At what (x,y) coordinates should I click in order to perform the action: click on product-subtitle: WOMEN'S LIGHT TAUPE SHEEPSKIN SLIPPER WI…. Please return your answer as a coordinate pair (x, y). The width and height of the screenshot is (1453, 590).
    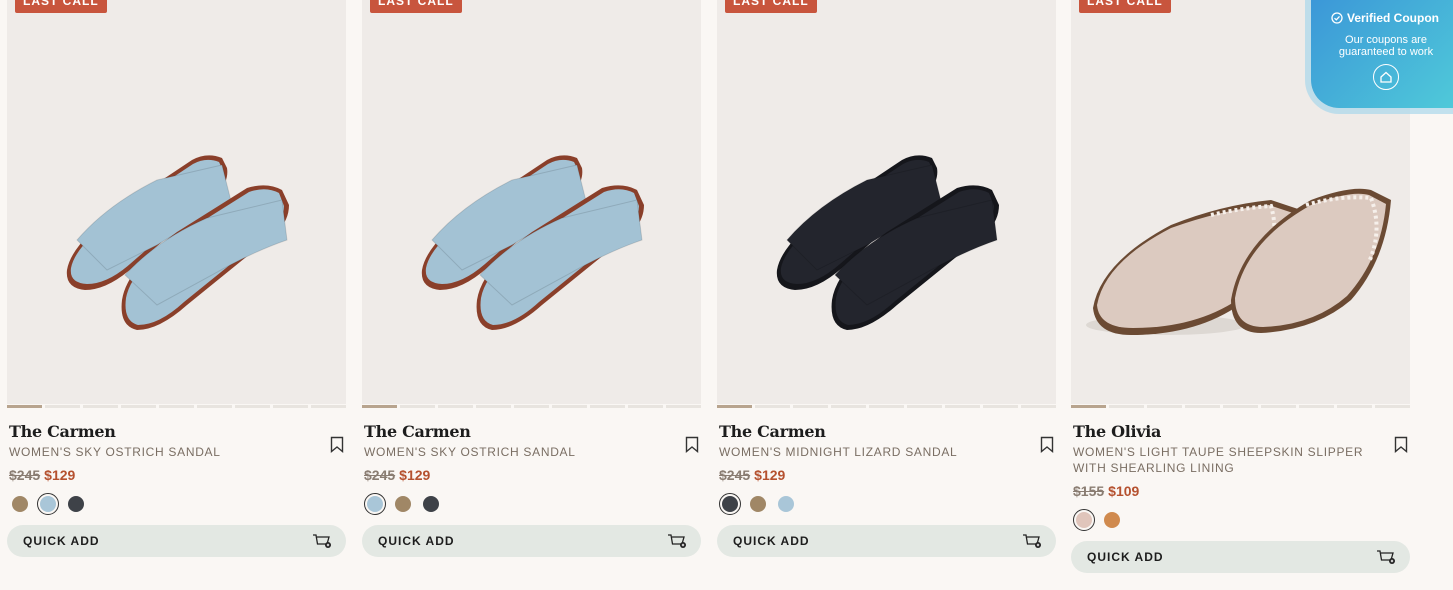
    Looking at the image, I should click on (1223, 460).